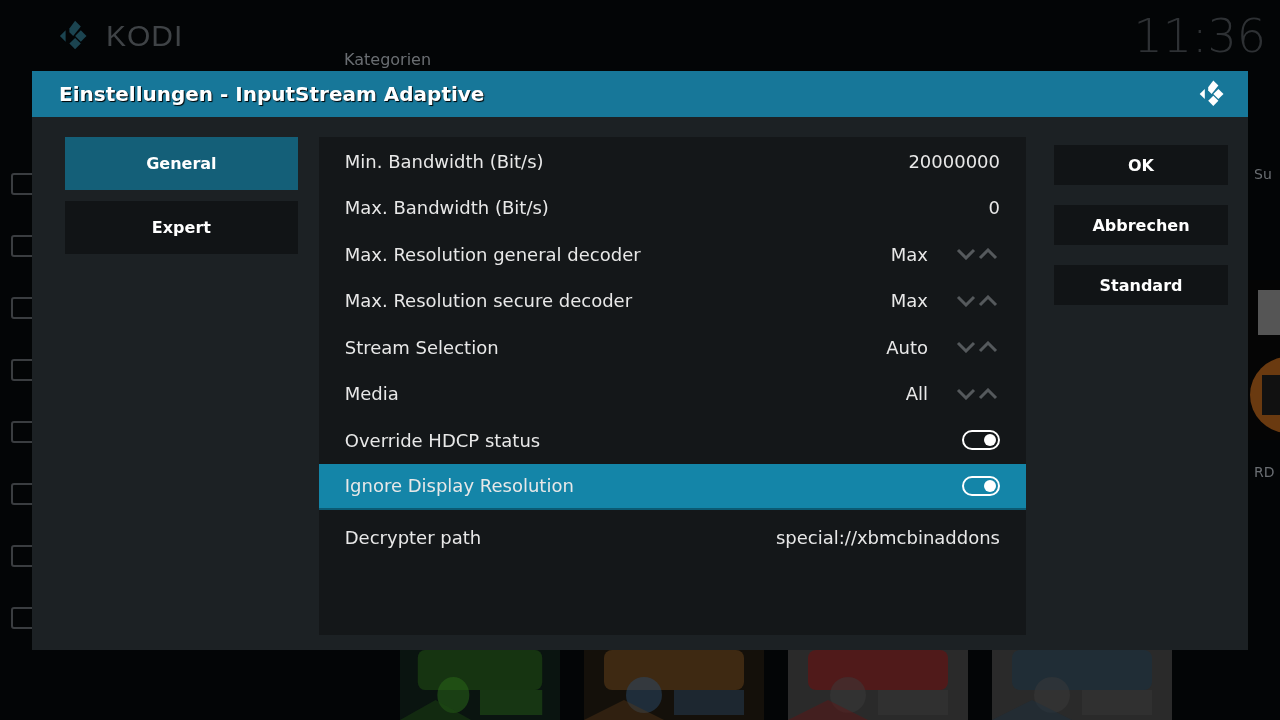 The width and height of the screenshot is (1280, 720). What do you see at coordinates (907, 347) in the screenshot?
I see `setting-value: Auto` at bounding box center [907, 347].